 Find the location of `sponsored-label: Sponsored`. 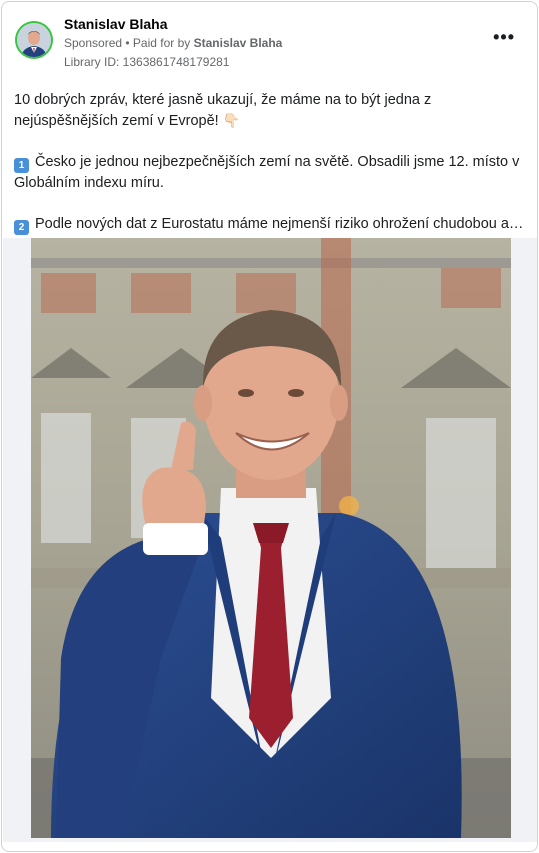

sponsored-label: Sponsored is located at coordinates (93, 43).